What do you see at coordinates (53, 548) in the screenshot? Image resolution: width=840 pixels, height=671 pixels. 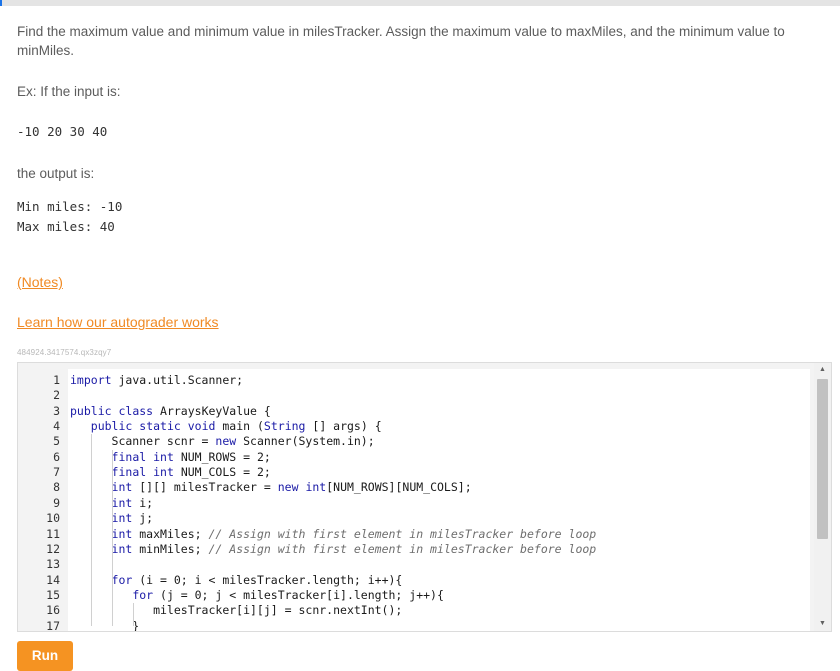 I see `line-number: 12` at bounding box center [53, 548].